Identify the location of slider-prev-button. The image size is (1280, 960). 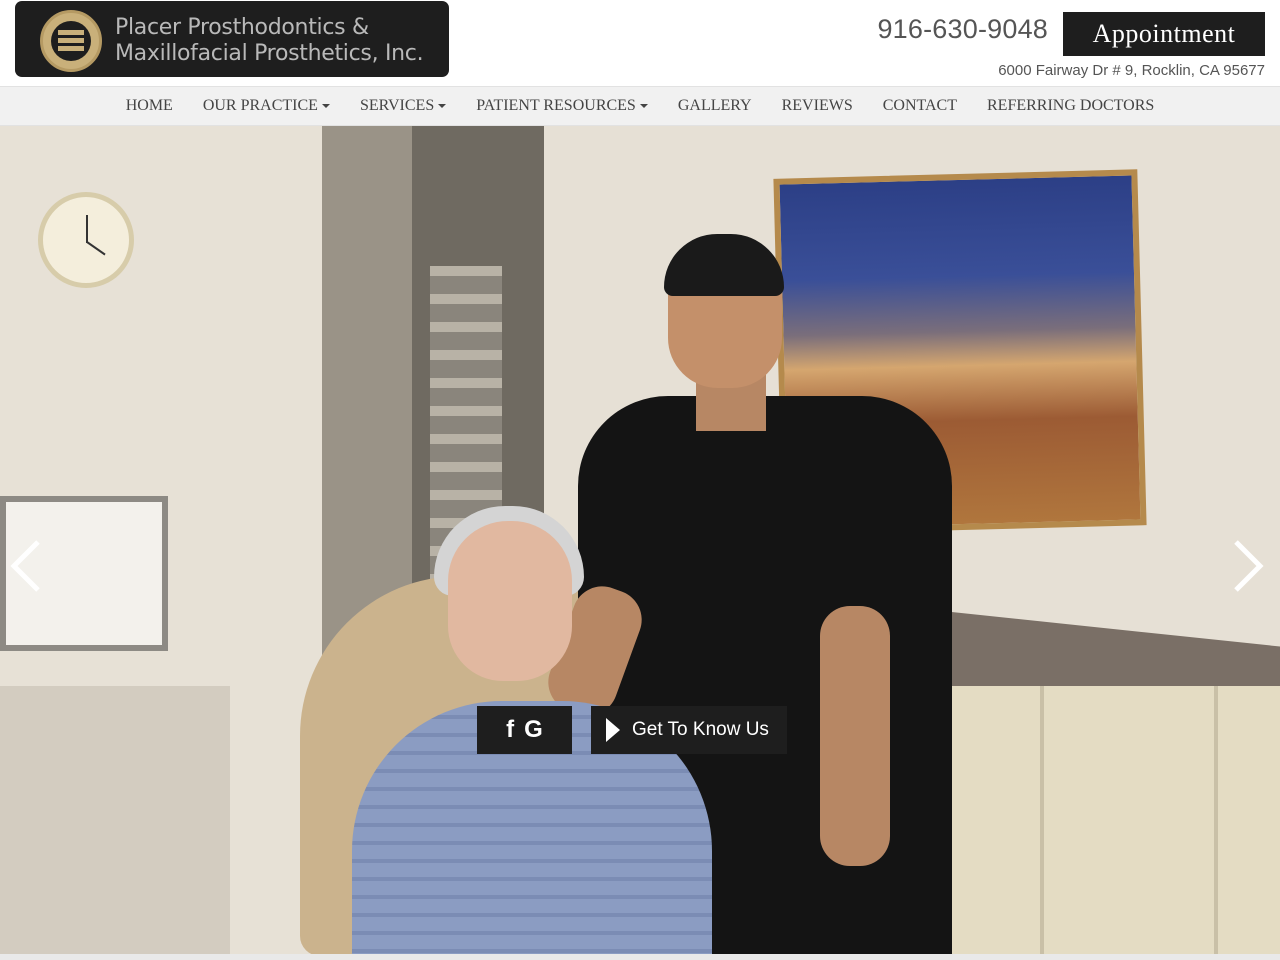
(26, 566).